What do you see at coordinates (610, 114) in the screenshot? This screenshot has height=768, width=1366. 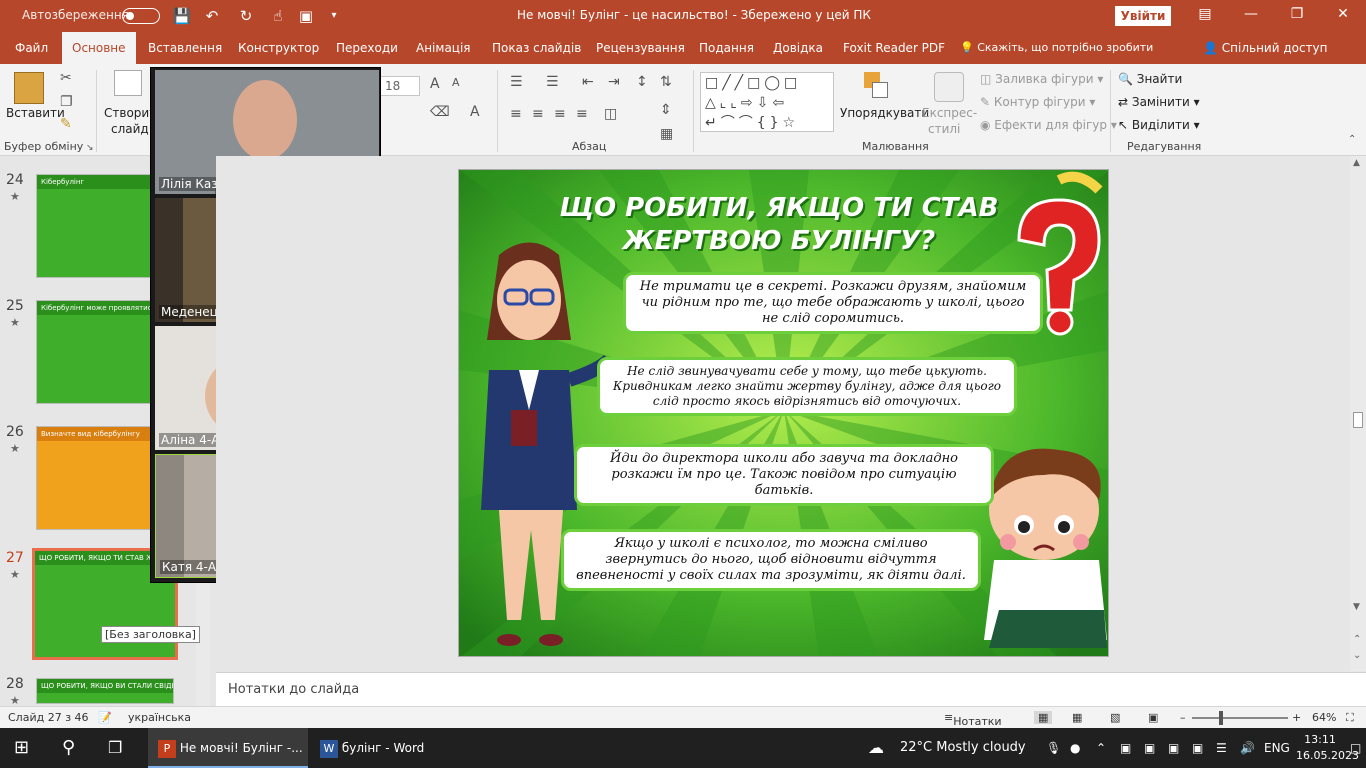 I see `columns-icon: ◫` at bounding box center [610, 114].